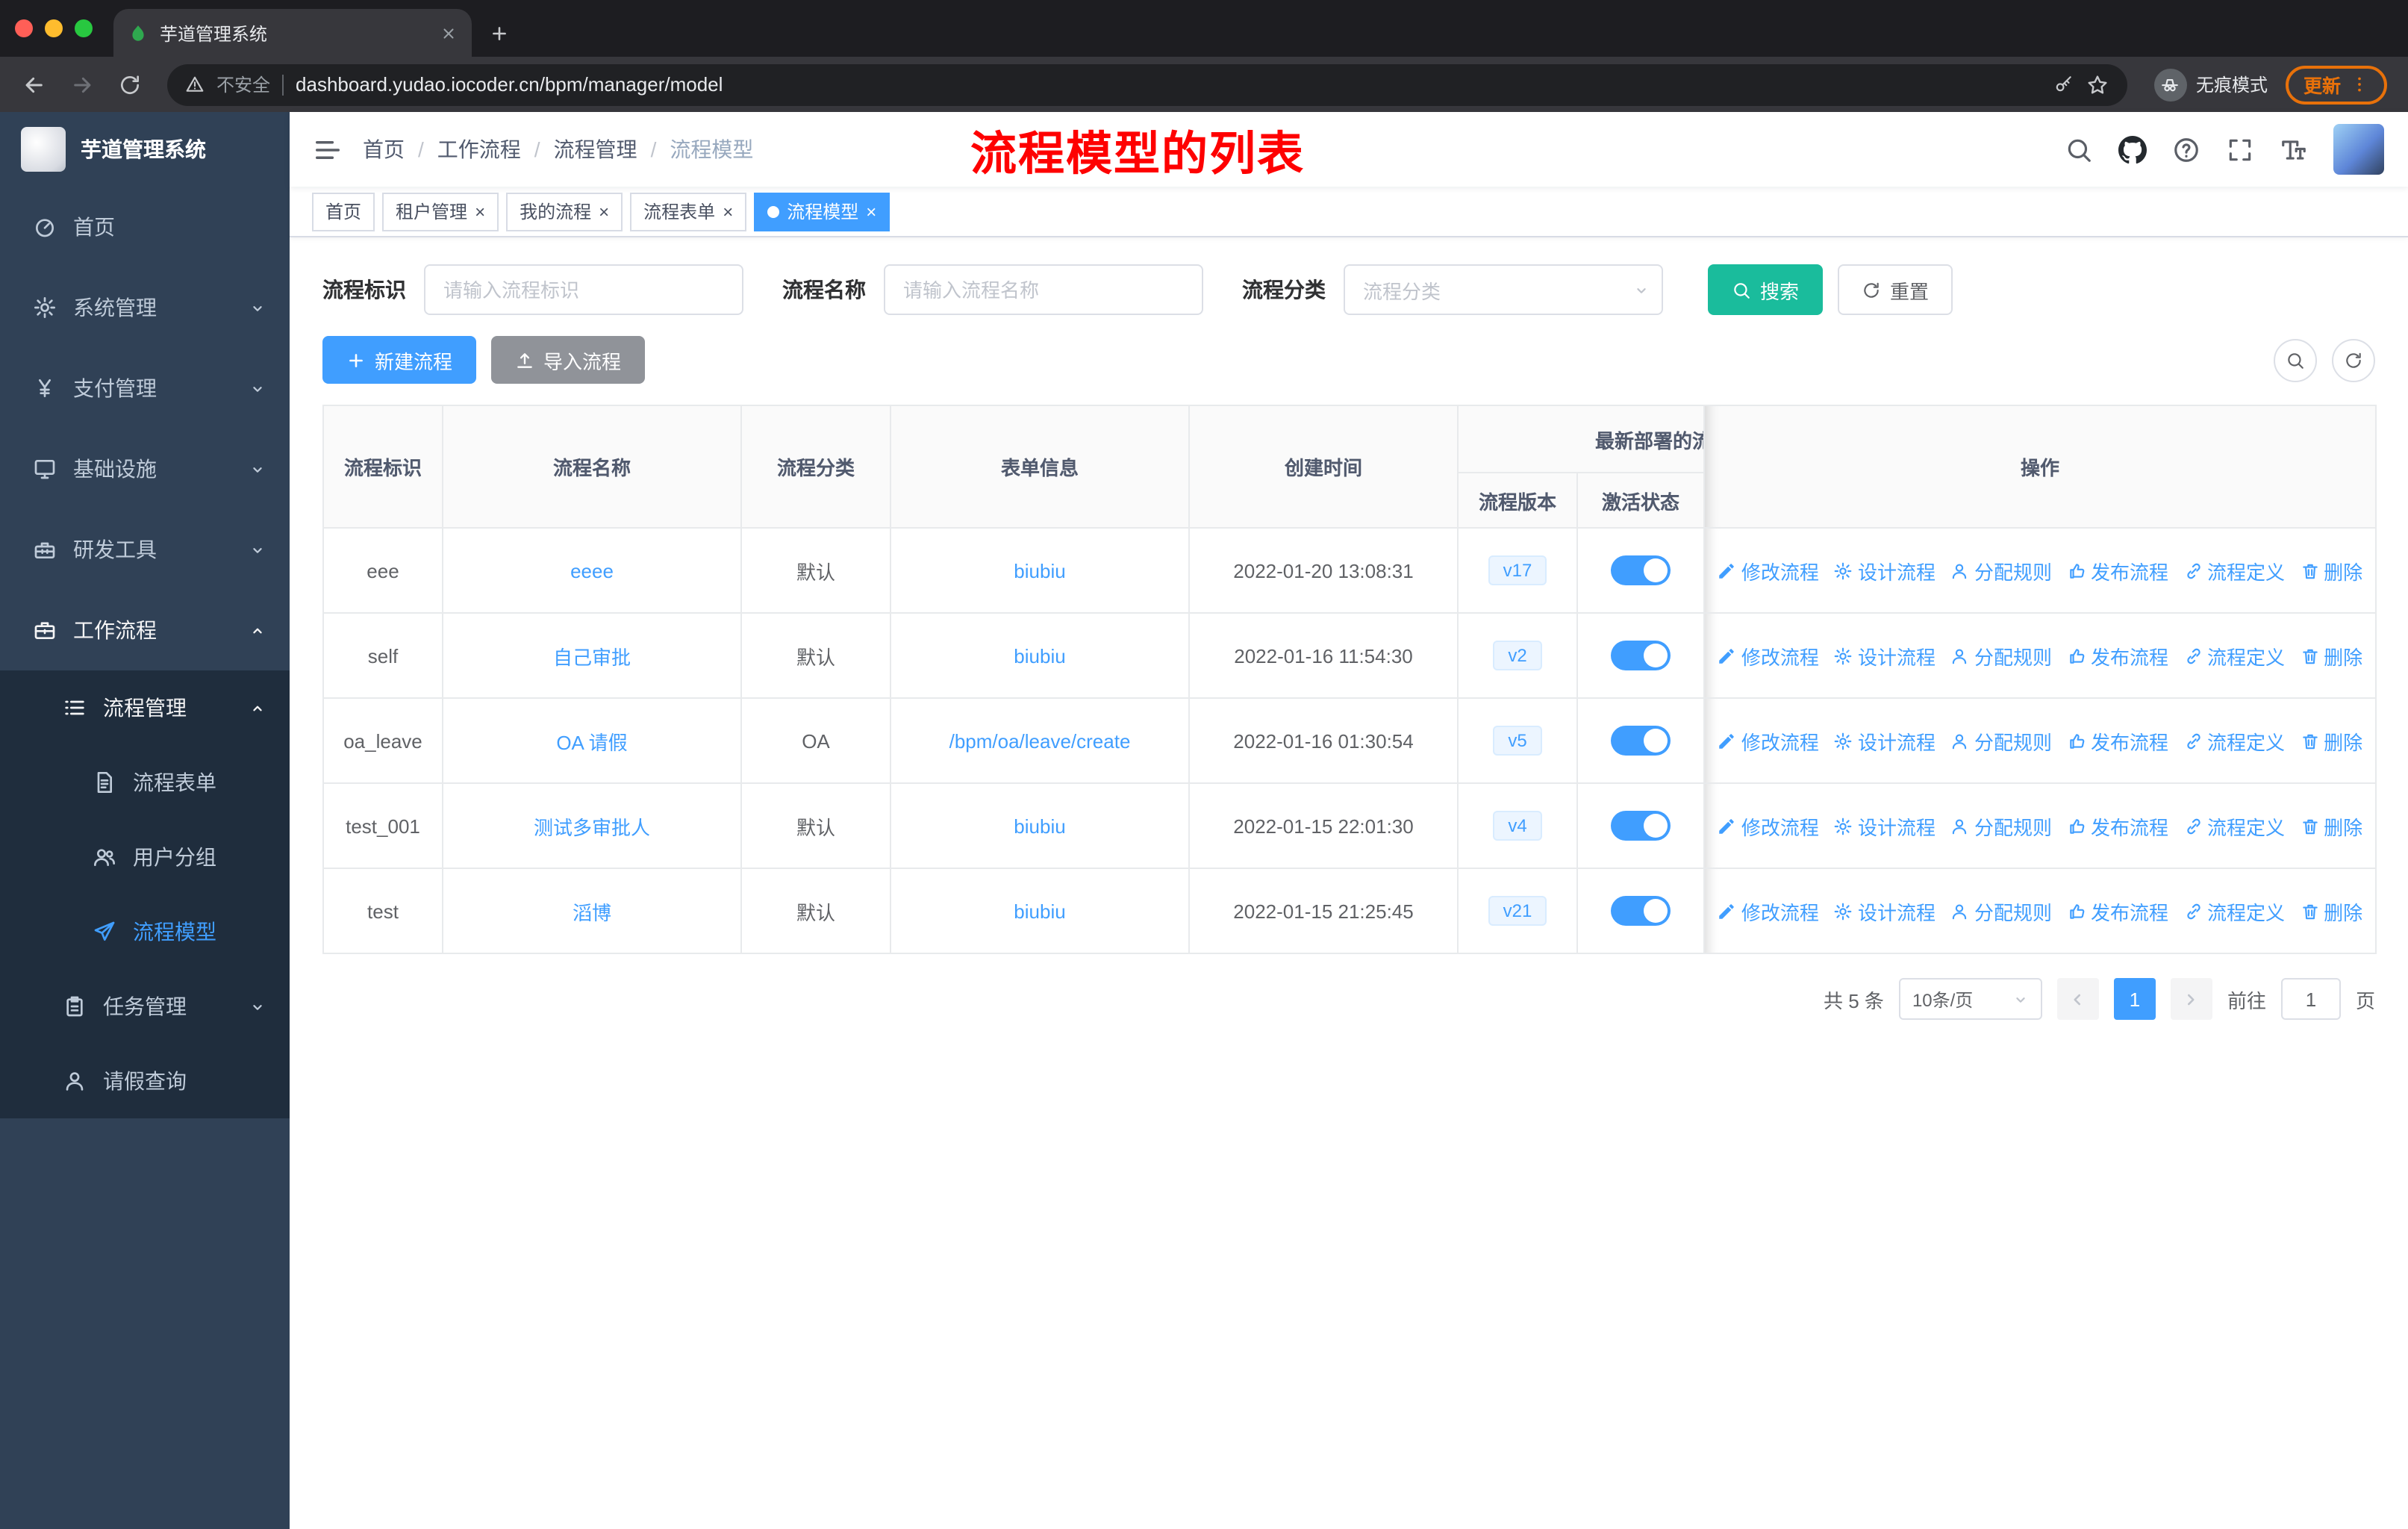 This screenshot has height=1529, width=2408. I want to click on process-name-link: OA 请假, so click(591, 742).